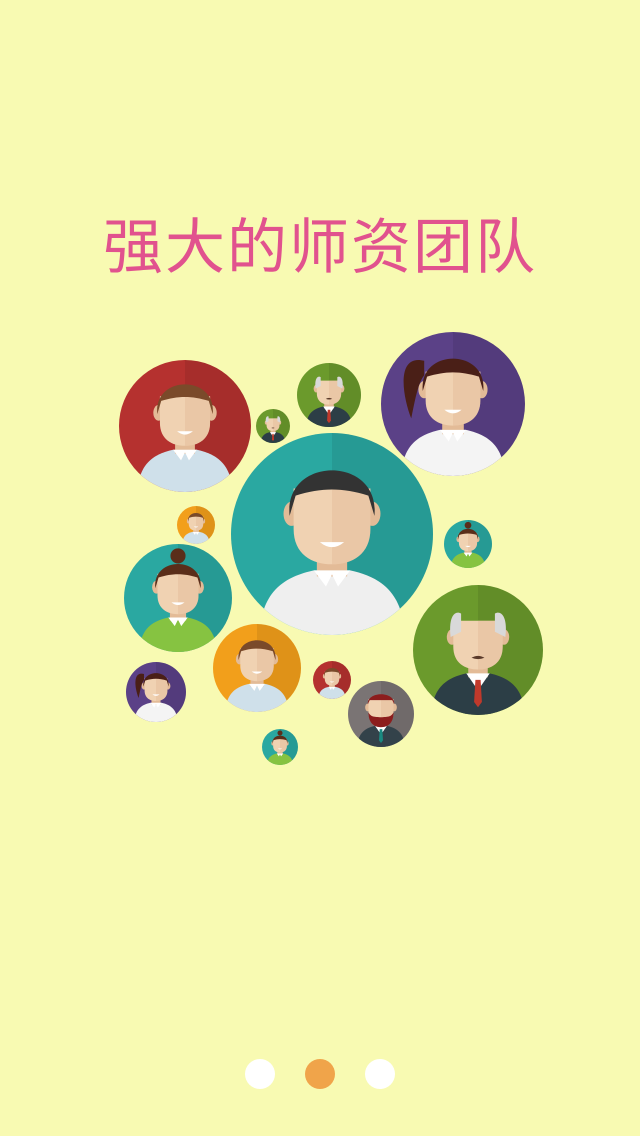 This screenshot has width=640, height=1136. Describe the element at coordinates (196, 525) in the screenshot. I see `avatar-orange-tiny` at that location.